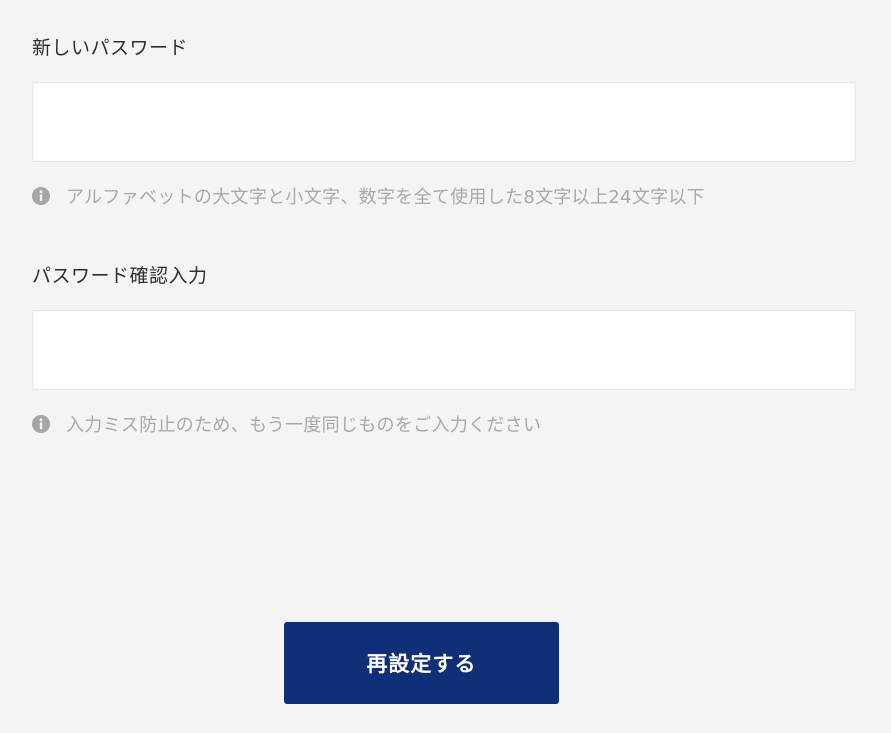  What do you see at coordinates (110, 48) in the screenshot?
I see `new-password-label: 新しいパスワード` at bounding box center [110, 48].